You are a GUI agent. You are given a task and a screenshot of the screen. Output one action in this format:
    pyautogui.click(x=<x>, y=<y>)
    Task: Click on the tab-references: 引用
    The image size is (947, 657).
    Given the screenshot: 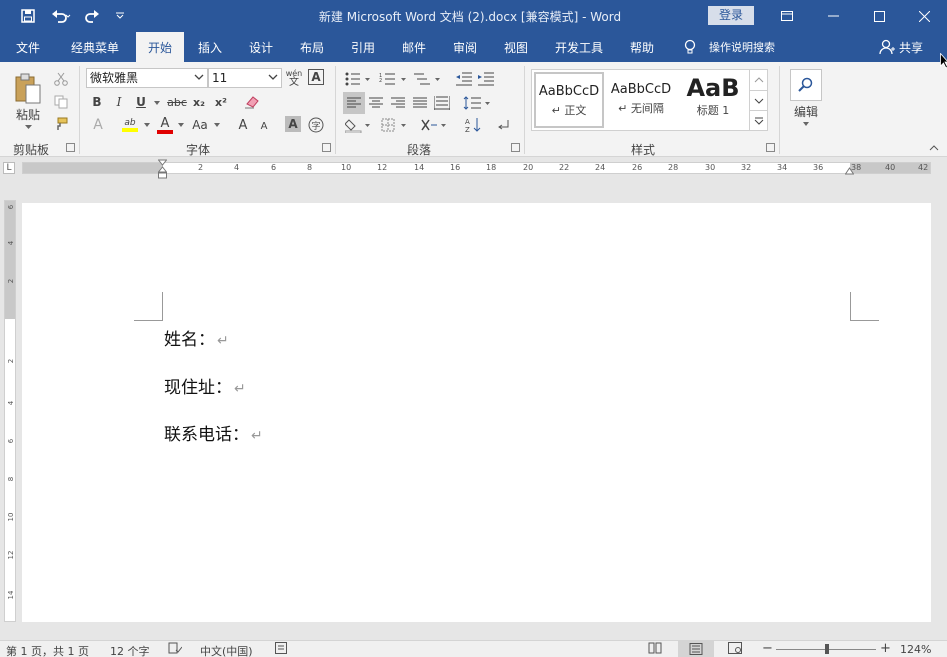 What is the action you would take?
    pyautogui.click(x=363, y=47)
    